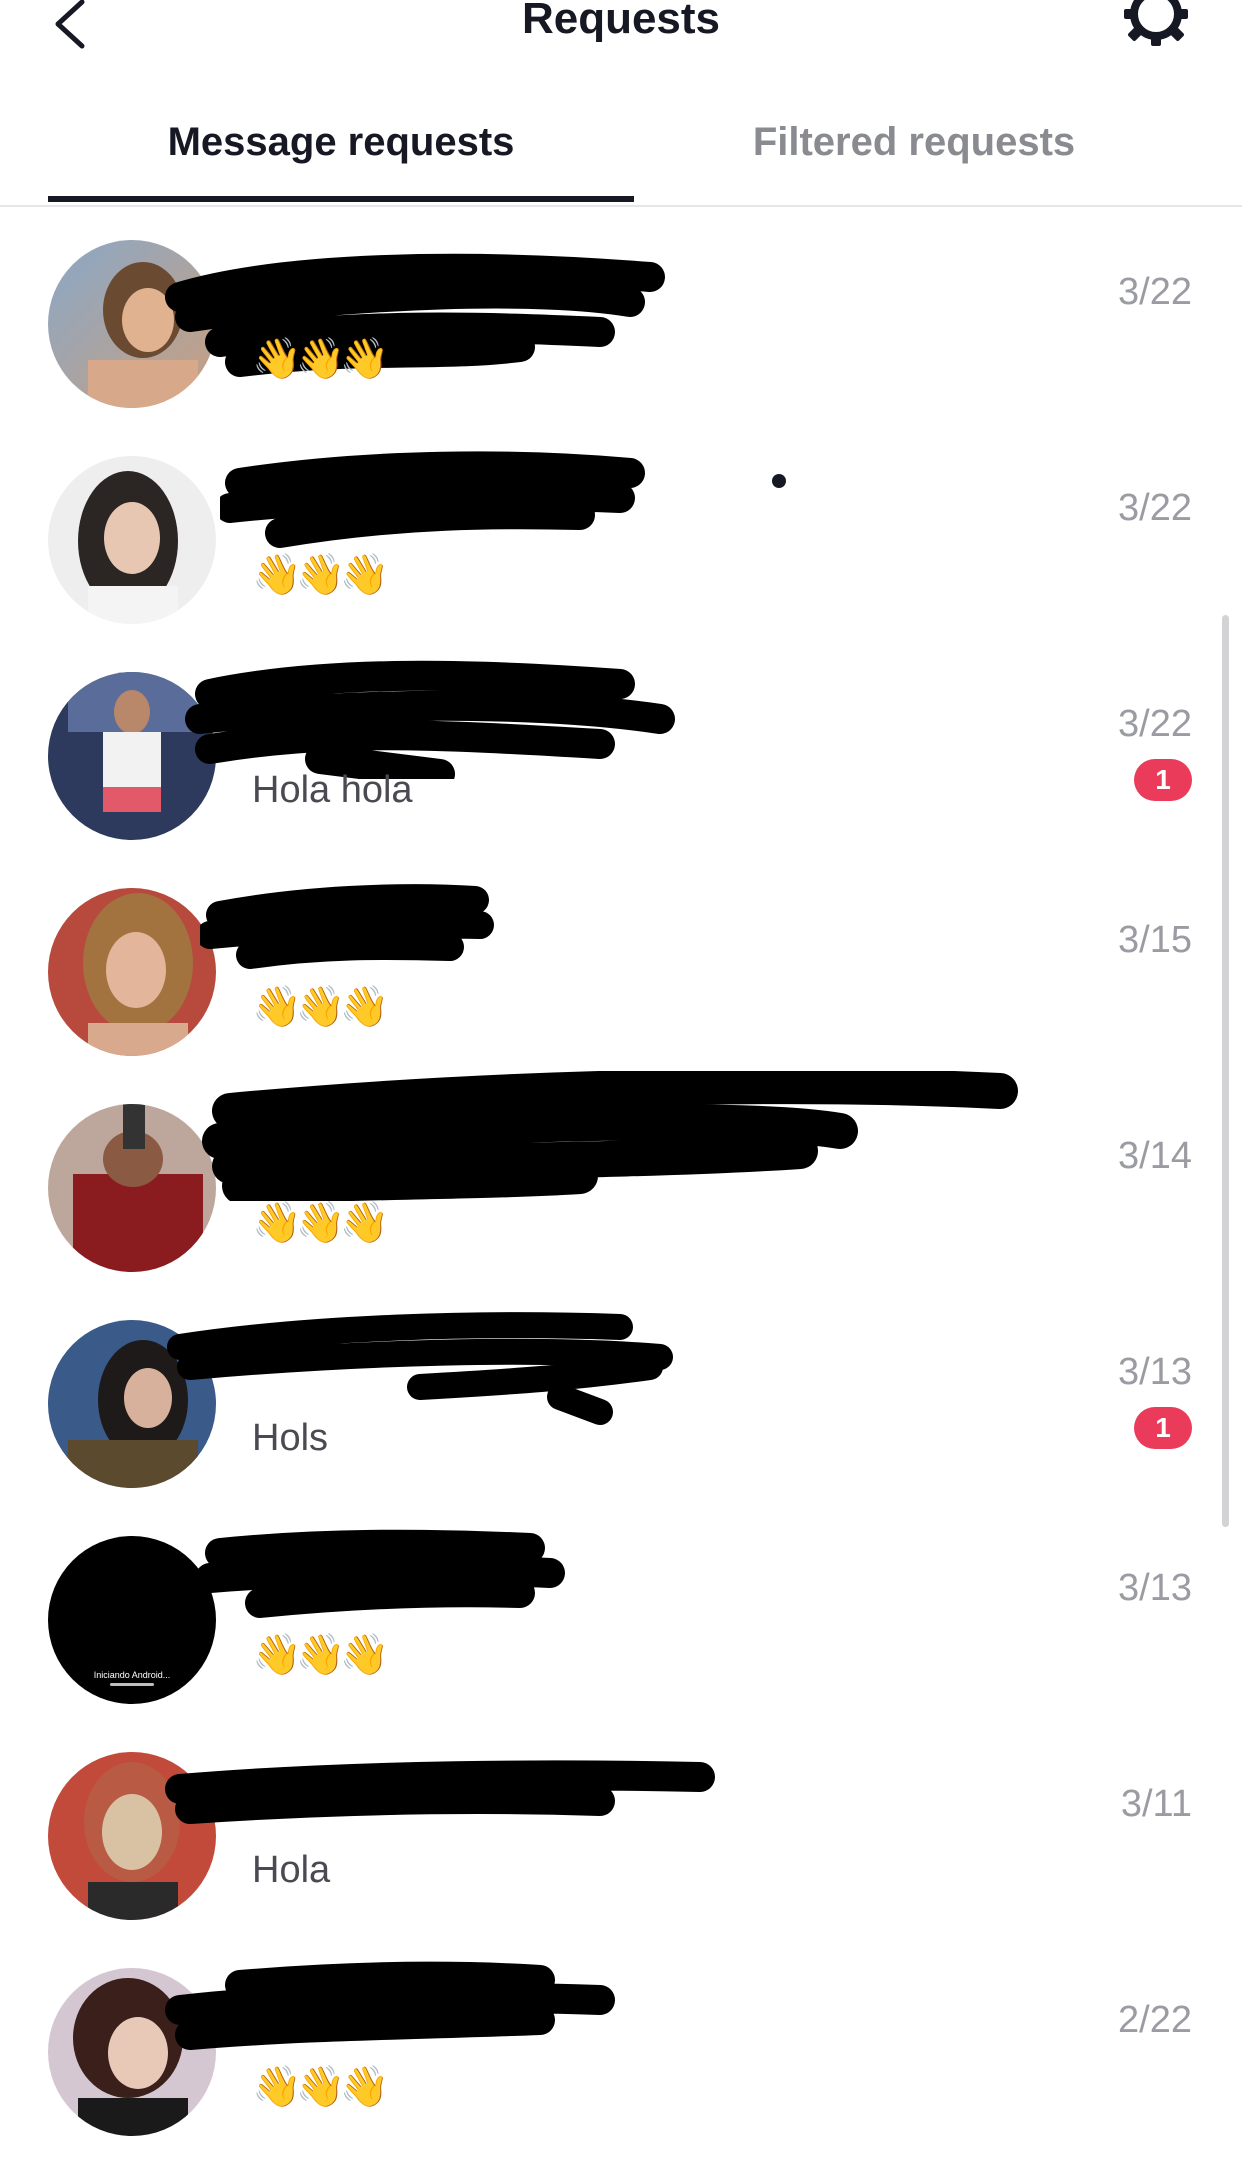 The width and height of the screenshot is (1242, 2175). I want to click on request-row: Hola 3/11, so click(621, 1827).